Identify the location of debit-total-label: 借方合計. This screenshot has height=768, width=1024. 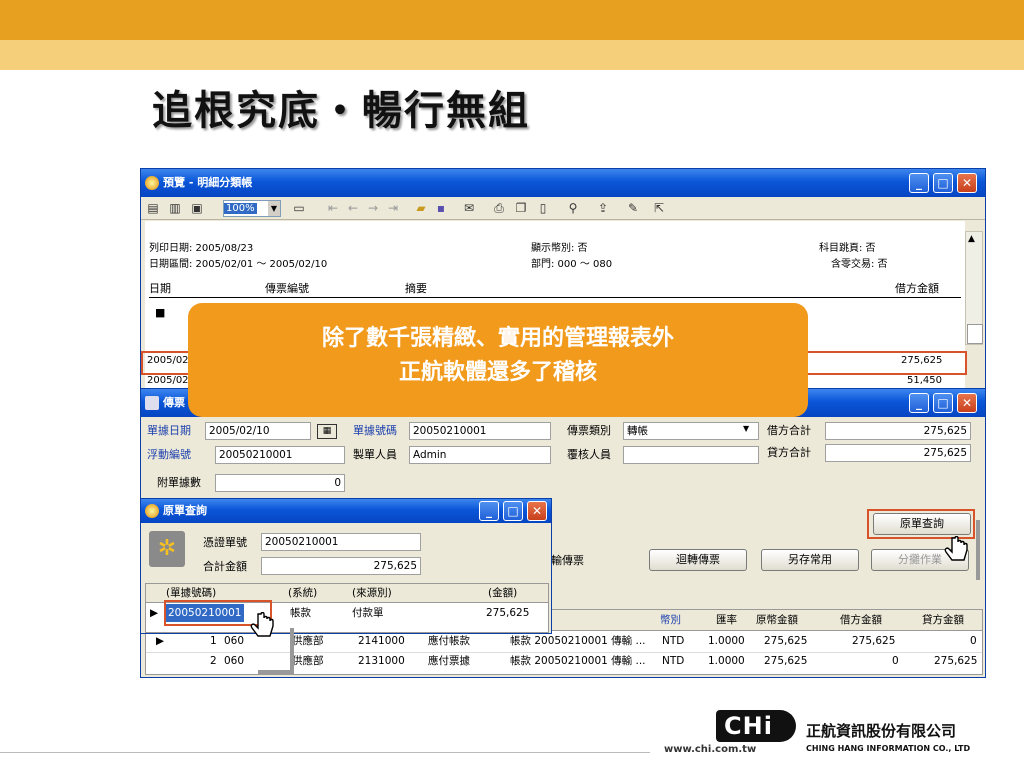
(789, 430).